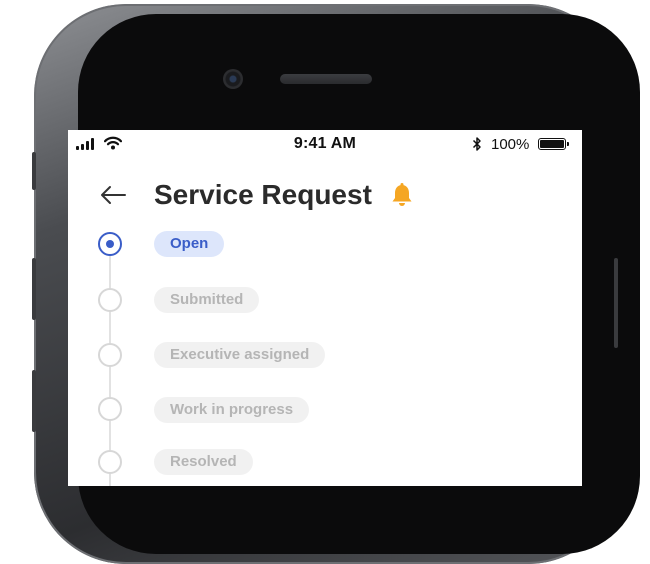 The image size is (650, 564). What do you see at coordinates (207, 300) in the screenshot?
I see `status-pill-submitted: Submitted` at bounding box center [207, 300].